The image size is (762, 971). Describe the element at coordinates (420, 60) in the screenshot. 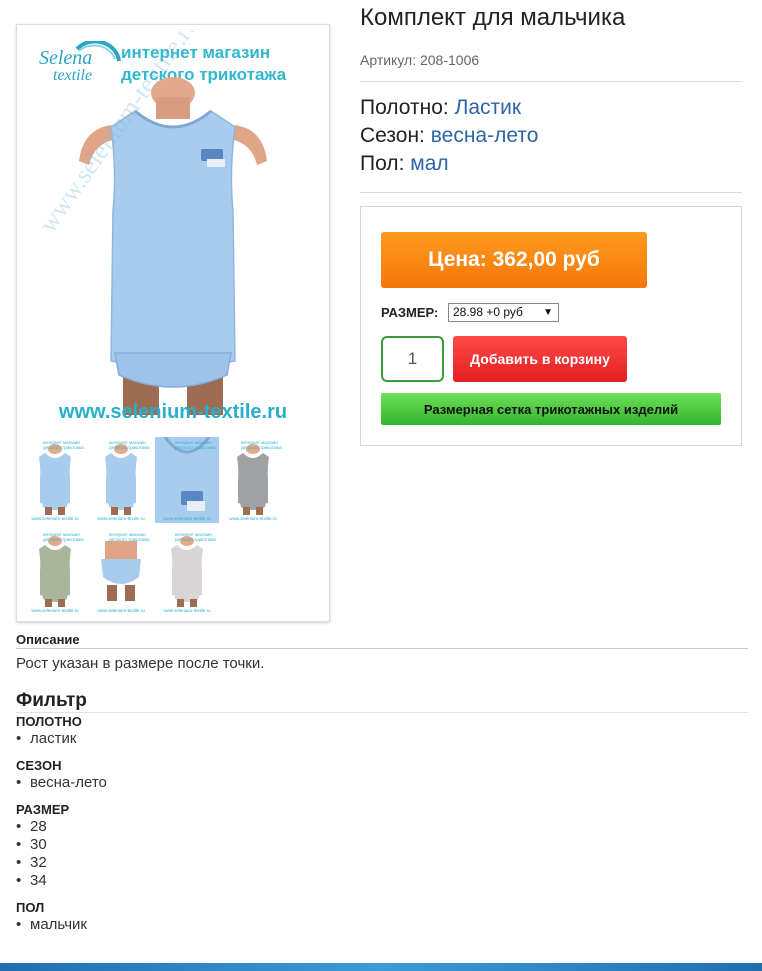

I see `product-sku: Артикул: 208-1006` at that location.